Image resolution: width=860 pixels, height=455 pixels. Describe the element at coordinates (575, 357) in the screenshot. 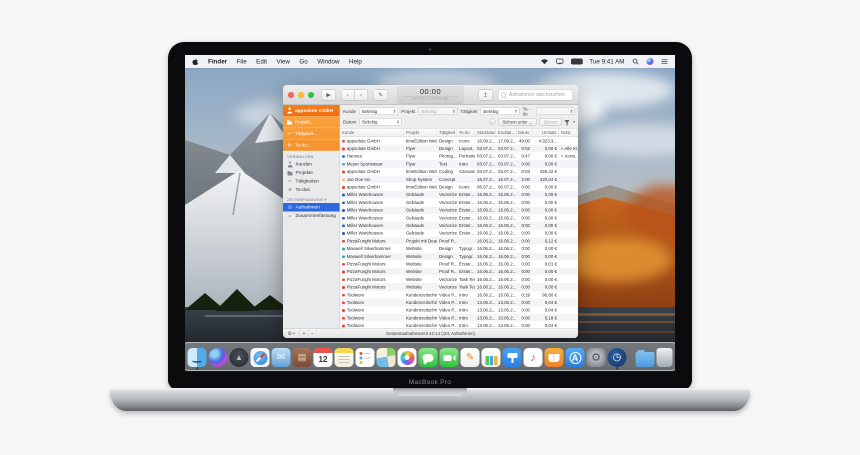

I see `dock-icon: A` at that location.